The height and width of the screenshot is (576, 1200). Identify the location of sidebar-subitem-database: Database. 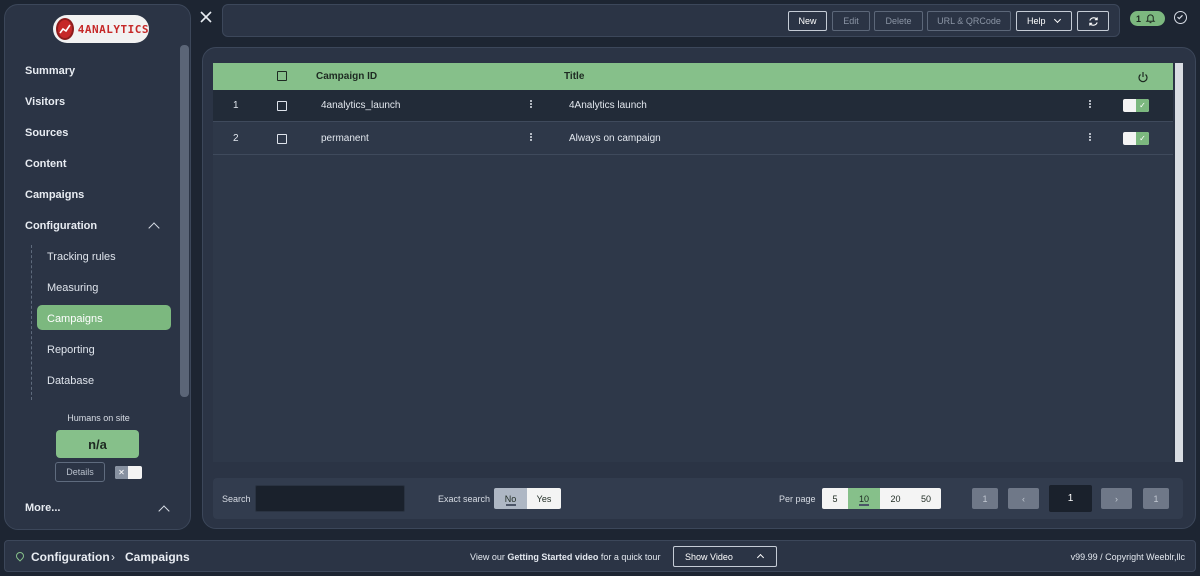
(70, 381).